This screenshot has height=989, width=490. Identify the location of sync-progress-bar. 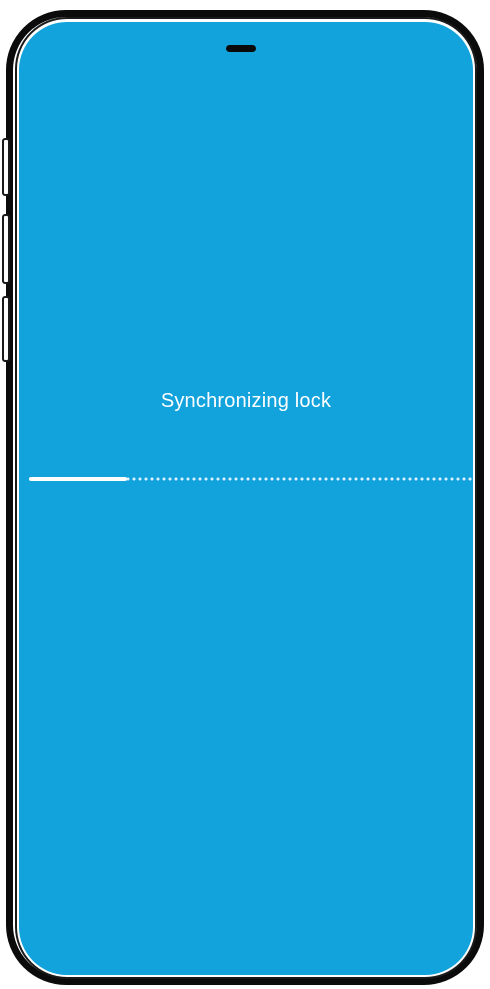
(251, 479).